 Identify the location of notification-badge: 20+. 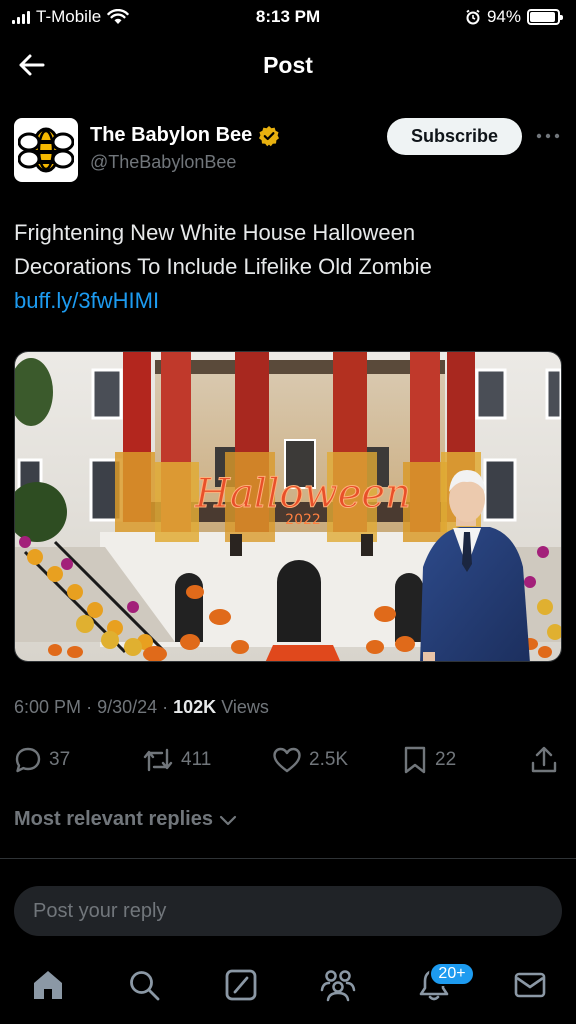
(452, 974).